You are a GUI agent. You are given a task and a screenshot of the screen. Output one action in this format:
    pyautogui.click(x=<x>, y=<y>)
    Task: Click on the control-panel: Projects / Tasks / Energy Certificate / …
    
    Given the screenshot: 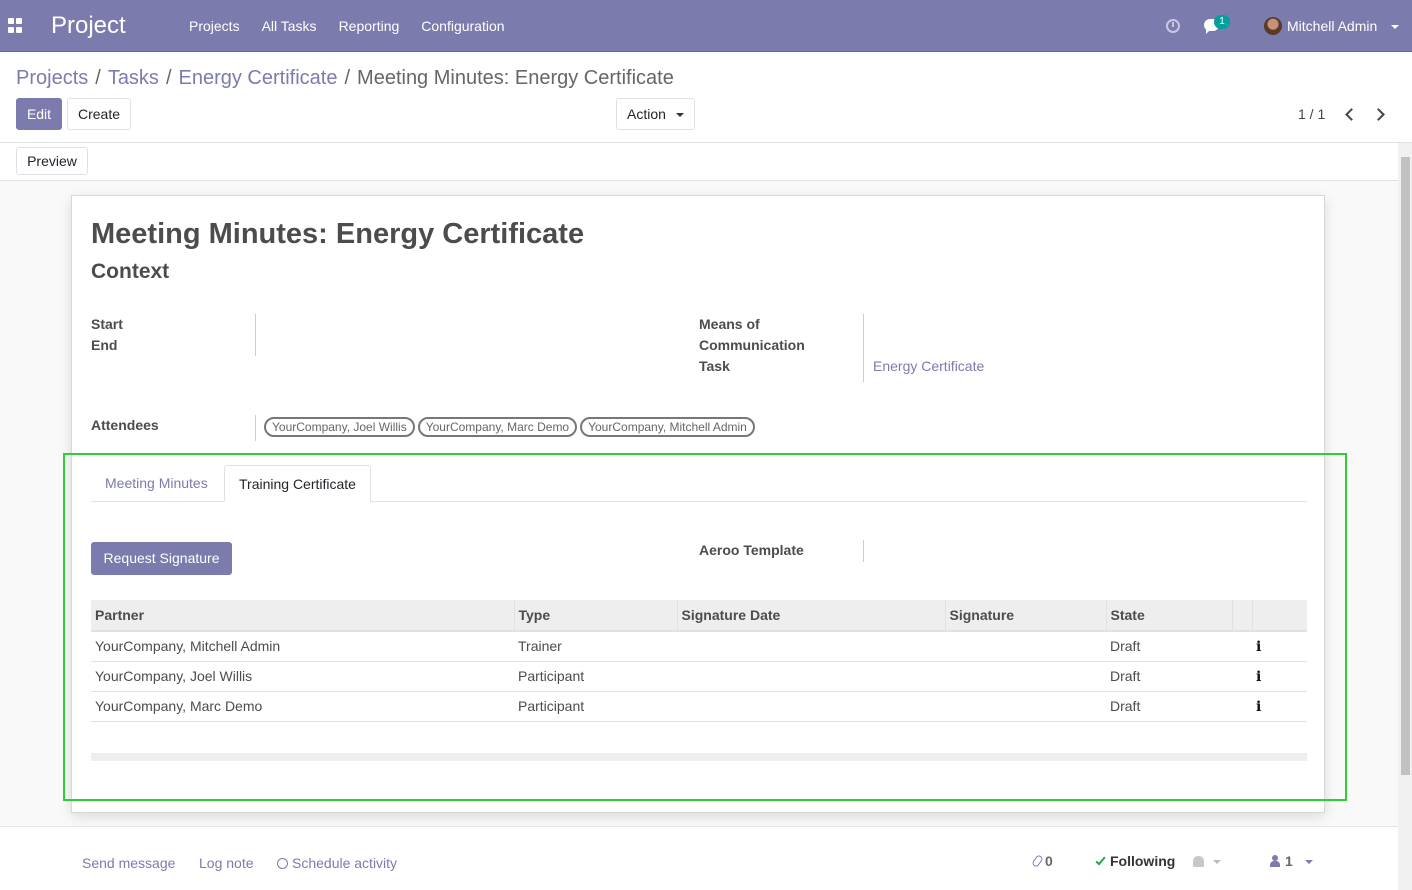 What is the action you would take?
    pyautogui.click(x=706, y=97)
    